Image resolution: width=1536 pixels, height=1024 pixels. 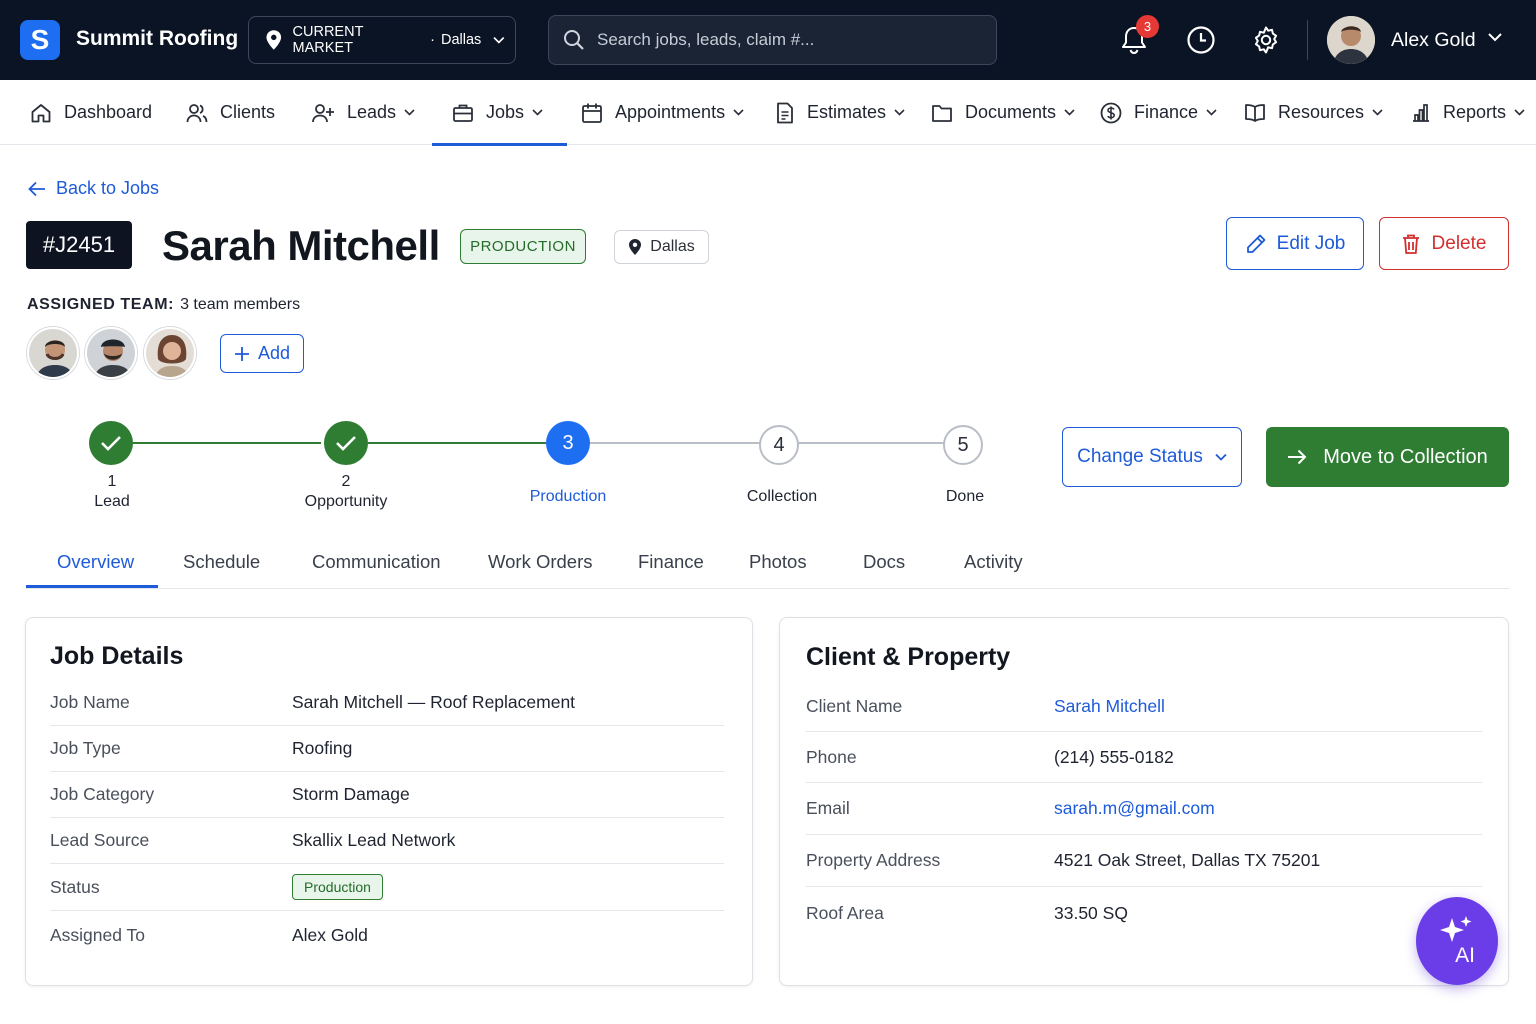 I want to click on assigned-team-label: ASSIGNED TEAM: 3 team members, so click(x=163, y=305).